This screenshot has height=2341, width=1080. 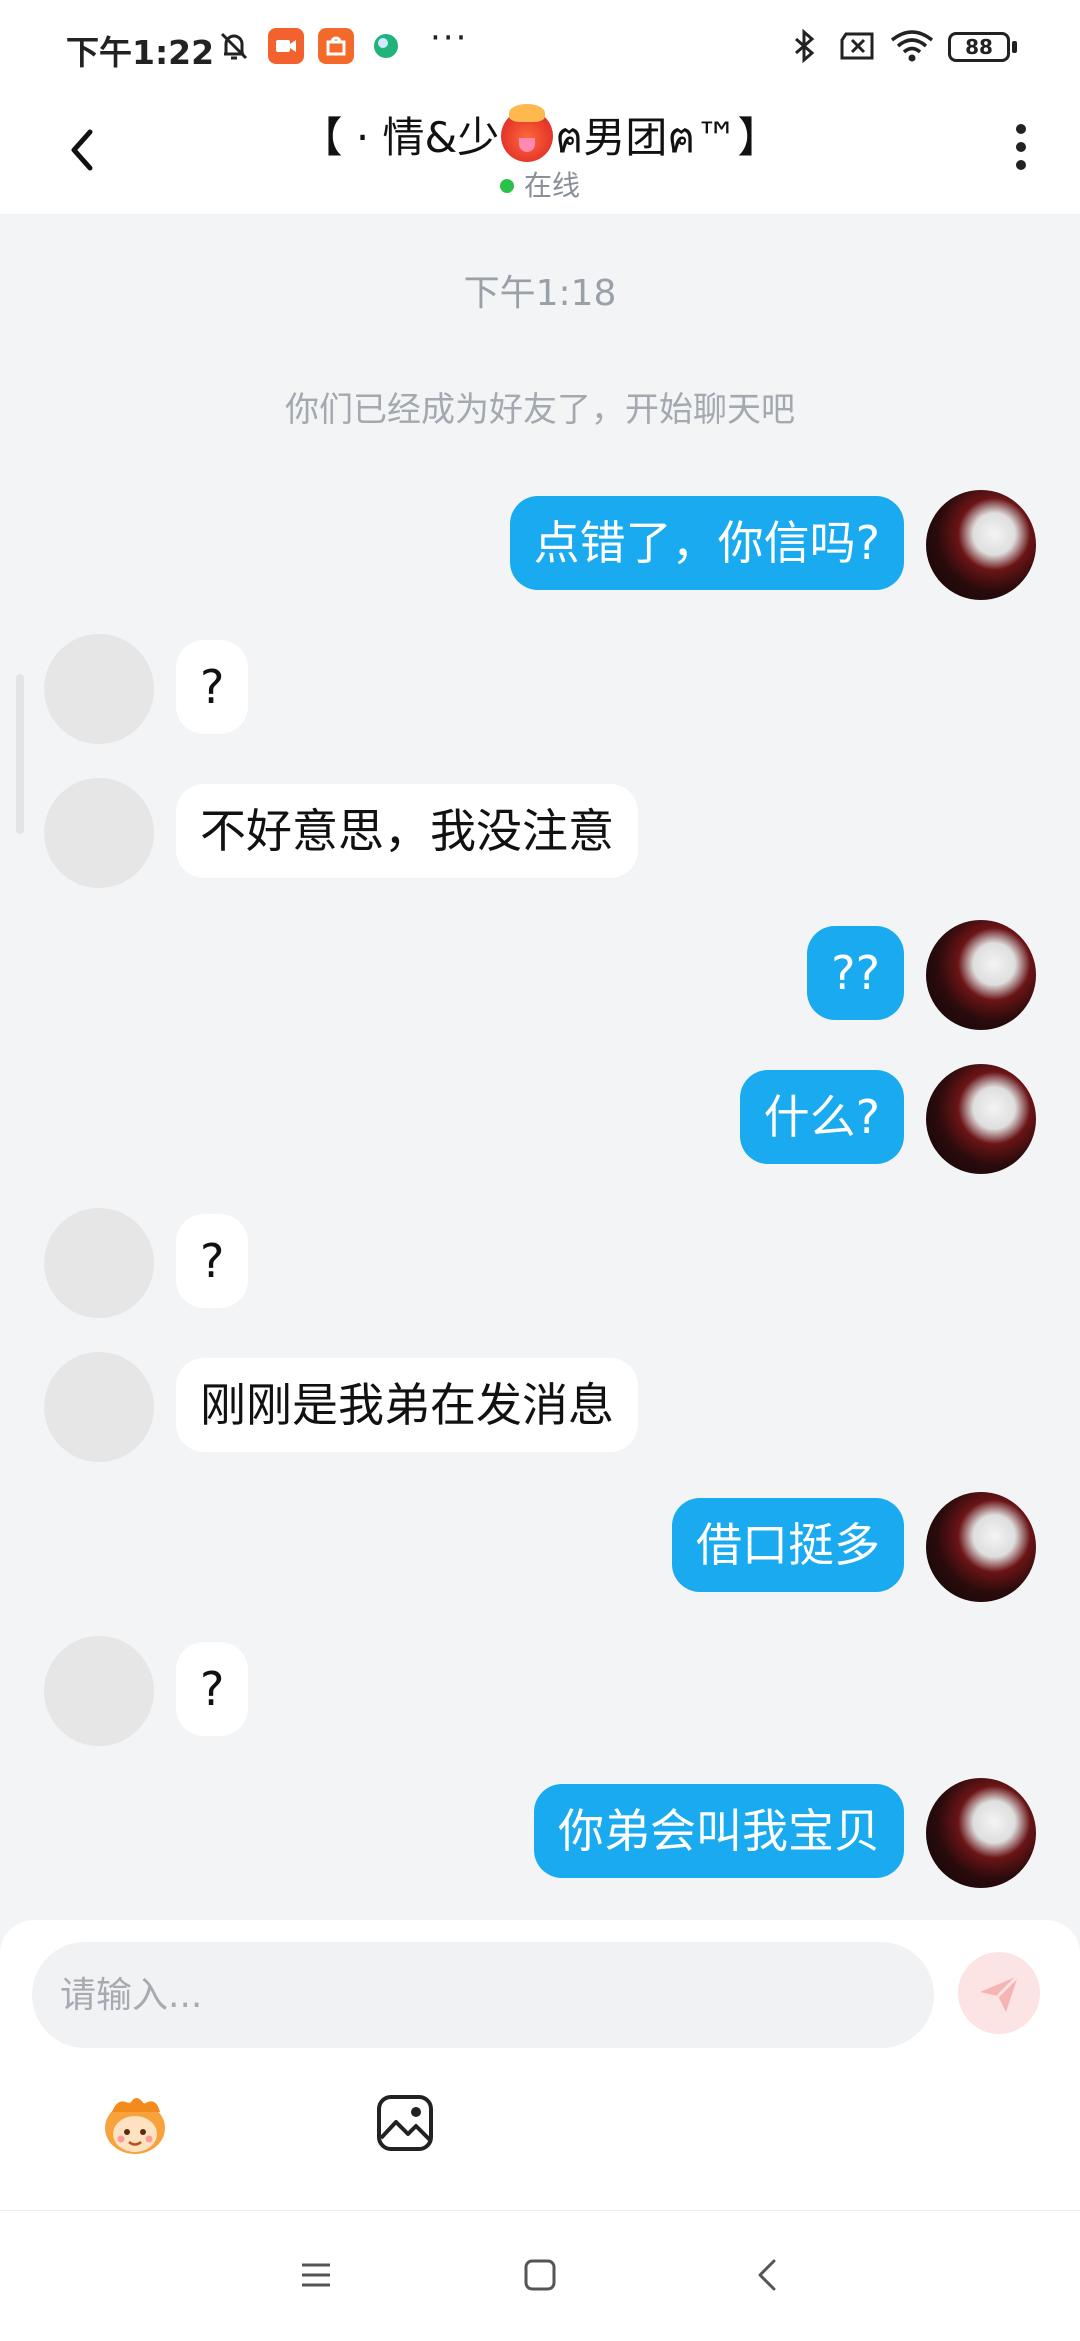 I want to click on message-row-sent: 什么?, so click(x=540, y=1119).